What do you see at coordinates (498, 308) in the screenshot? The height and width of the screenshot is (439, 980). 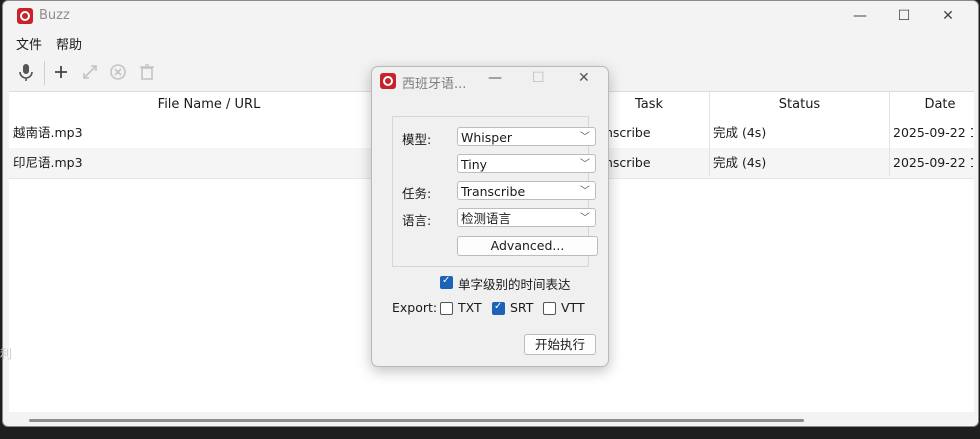 I see `export-srt-checkbox` at bounding box center [498, 308].